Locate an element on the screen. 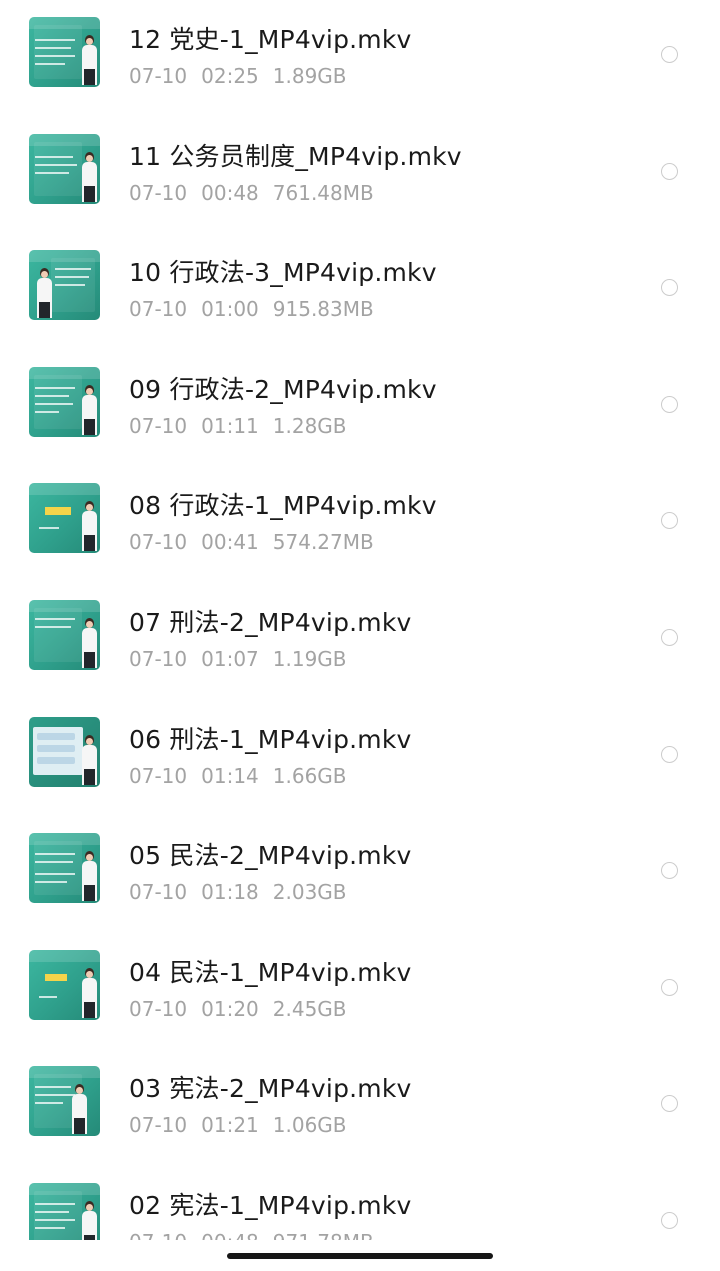  home-indicator is located at coordinates (360, 1256).